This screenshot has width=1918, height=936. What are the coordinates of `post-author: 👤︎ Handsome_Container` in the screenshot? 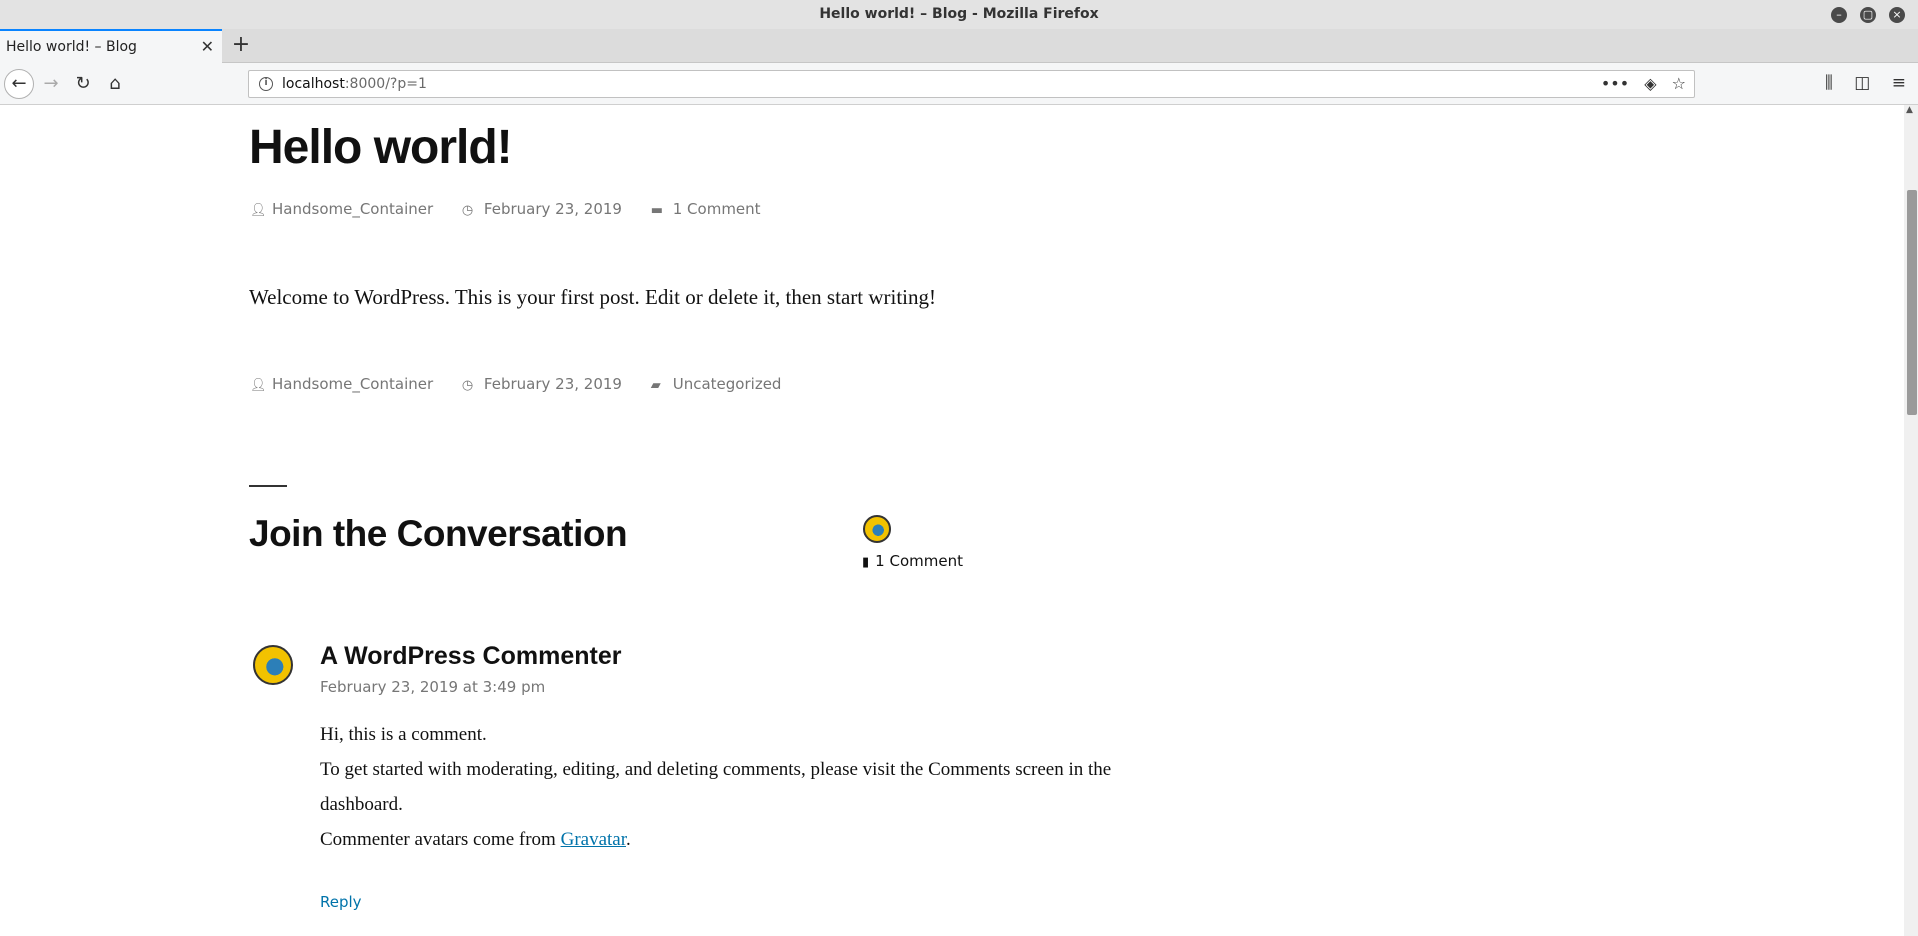 It's located at (341, 209).